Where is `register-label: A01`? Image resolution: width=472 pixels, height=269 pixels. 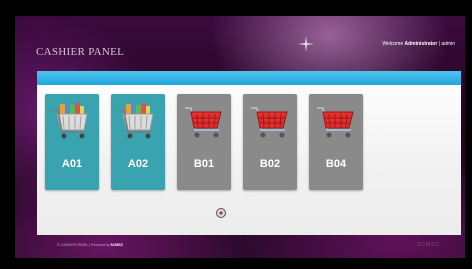 register-label: A01 is located at coordinates (72, 164).